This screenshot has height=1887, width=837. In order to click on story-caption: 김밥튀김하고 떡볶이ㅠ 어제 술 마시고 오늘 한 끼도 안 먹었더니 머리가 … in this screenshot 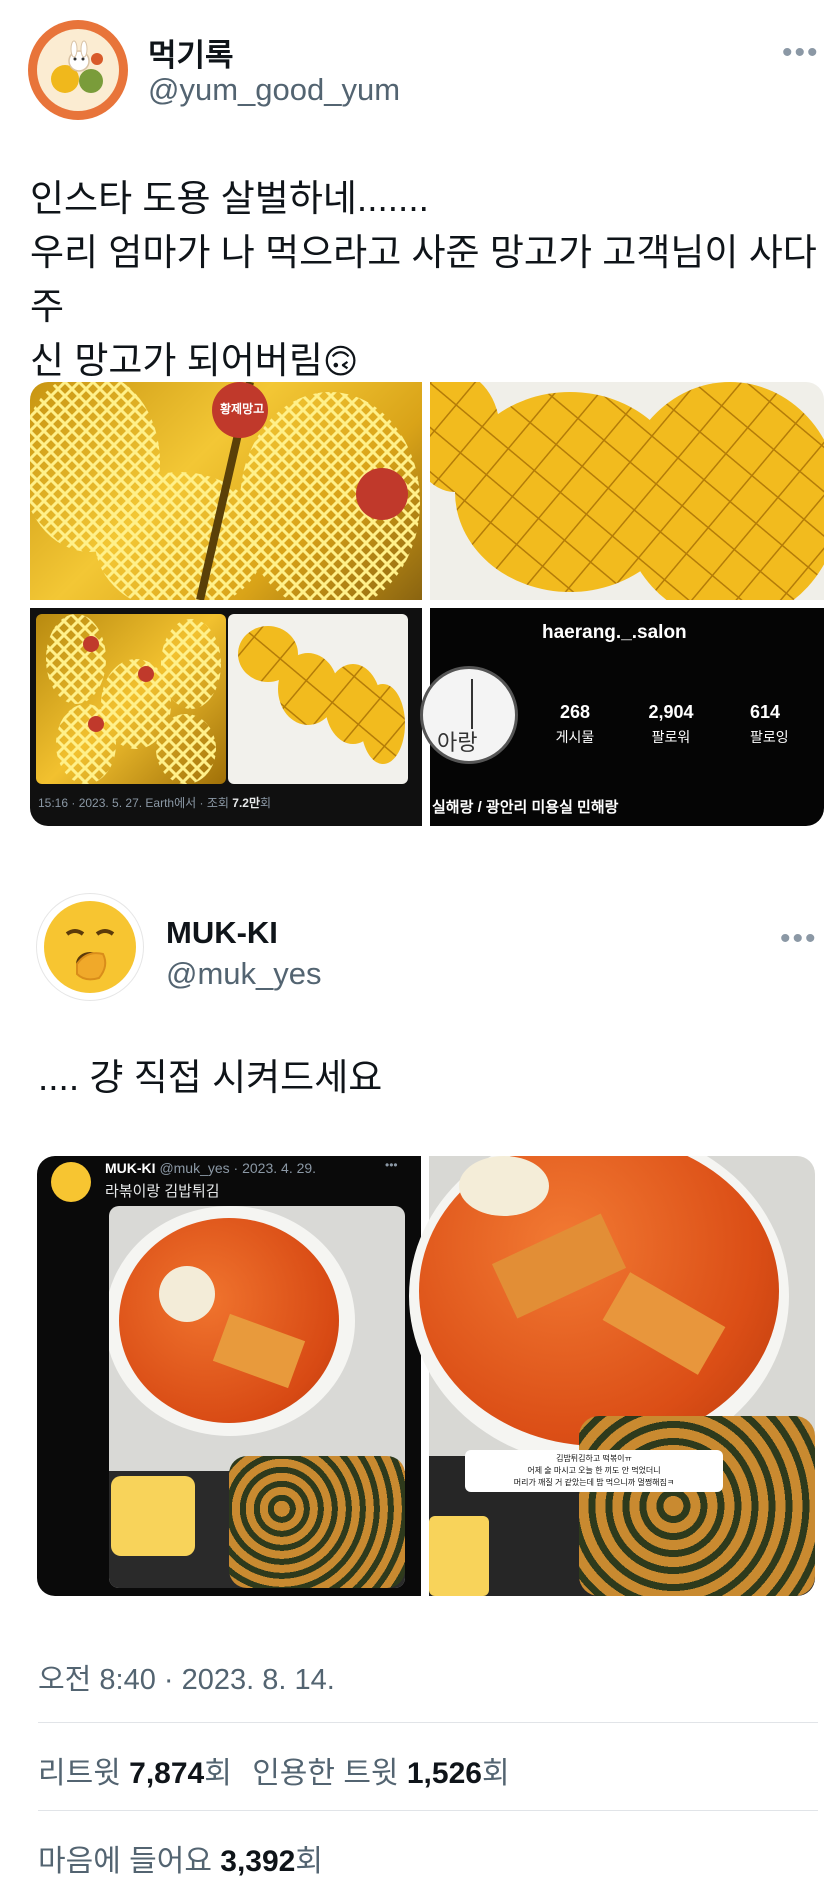, I will do `click(594, 1471)`.